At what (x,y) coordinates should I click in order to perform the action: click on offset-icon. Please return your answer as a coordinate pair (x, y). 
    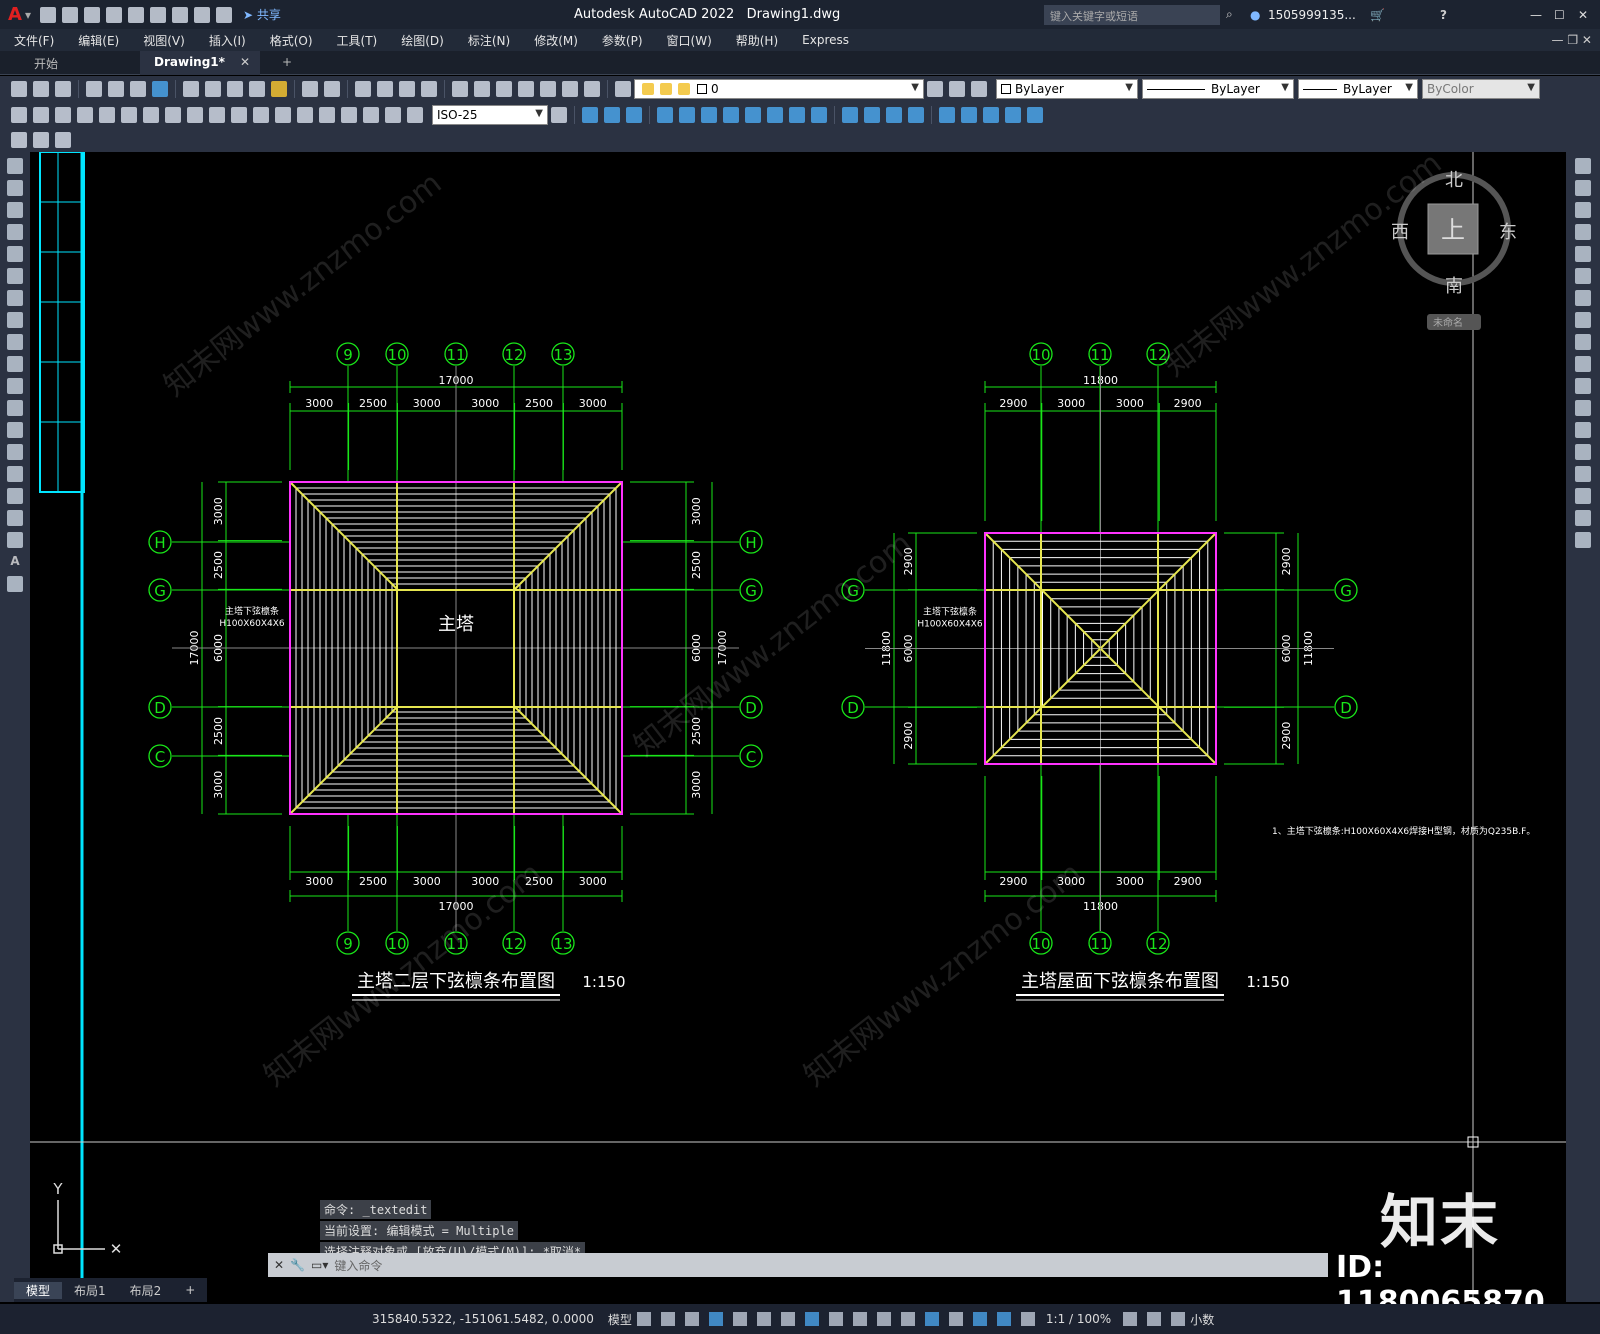
    Looking at the image, I should click on (1583, 232).